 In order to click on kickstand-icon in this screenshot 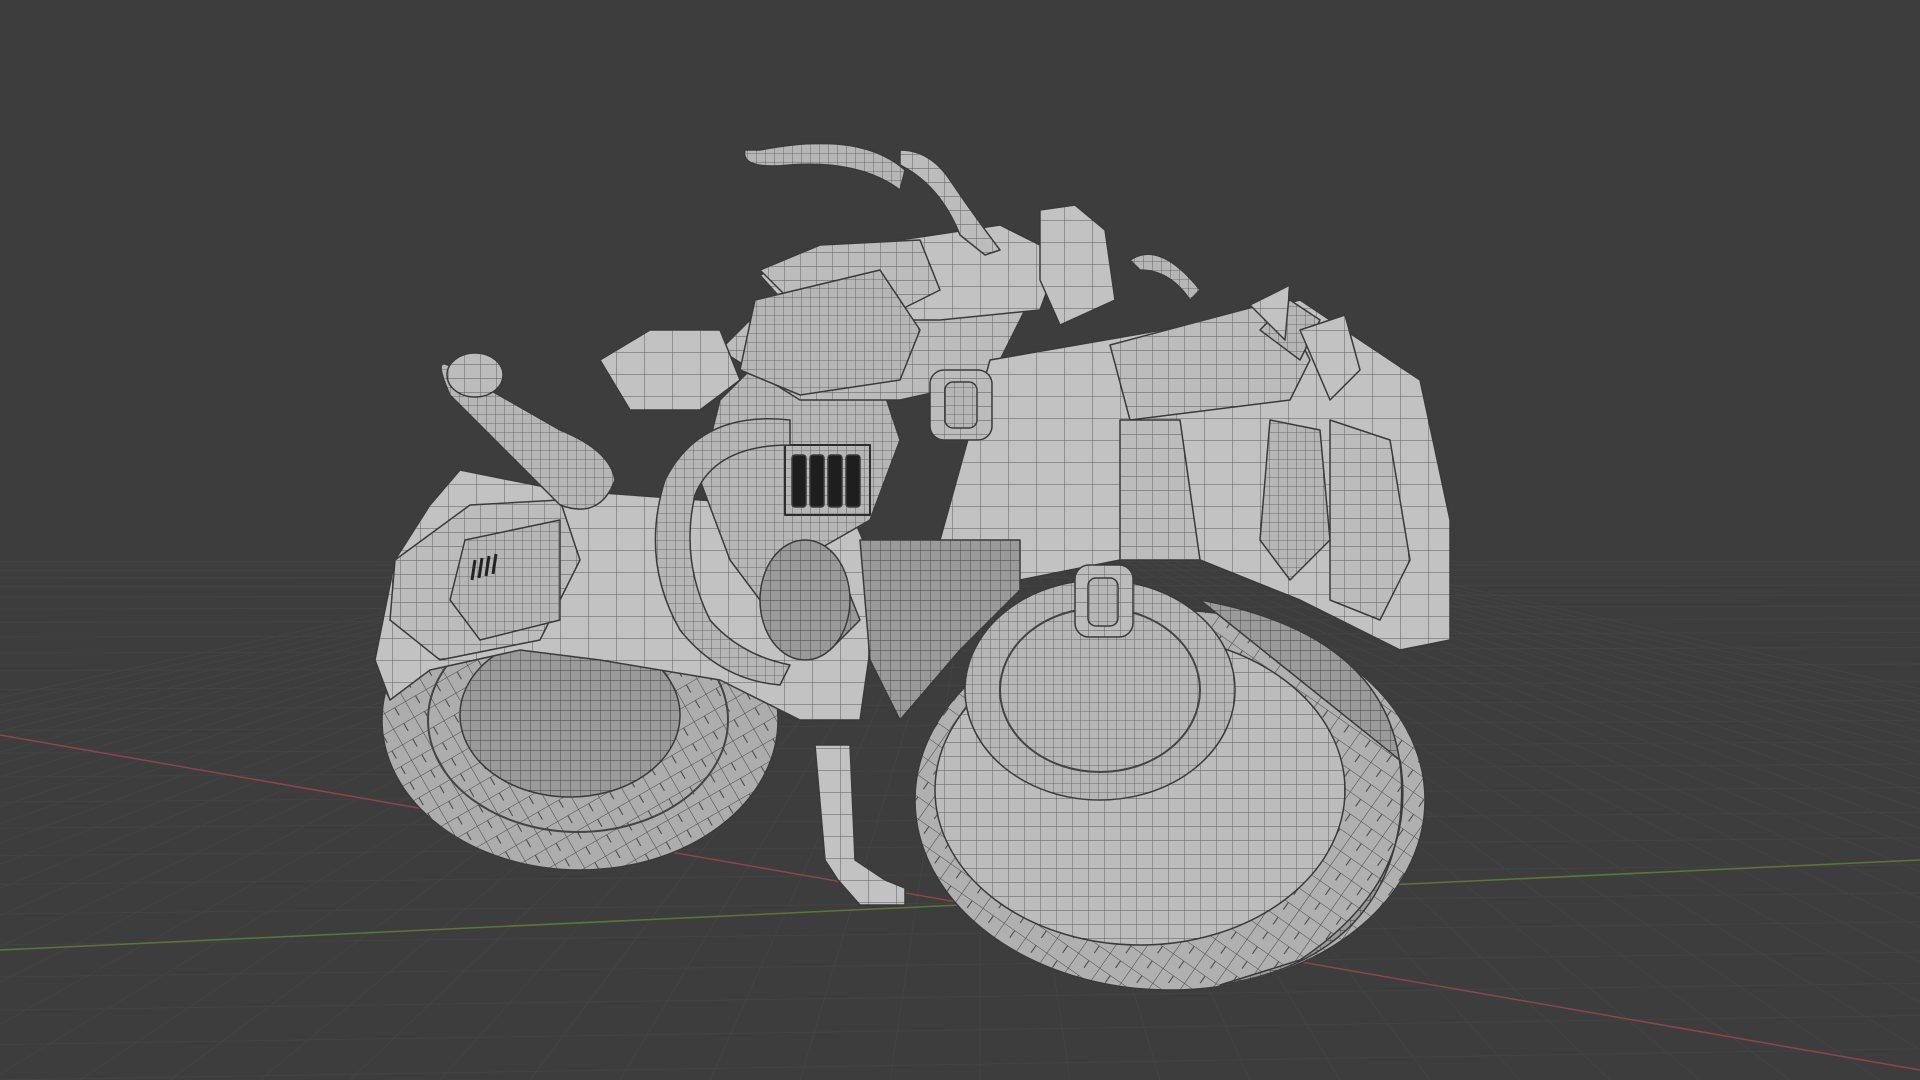, I will do `click(860, 825)`.